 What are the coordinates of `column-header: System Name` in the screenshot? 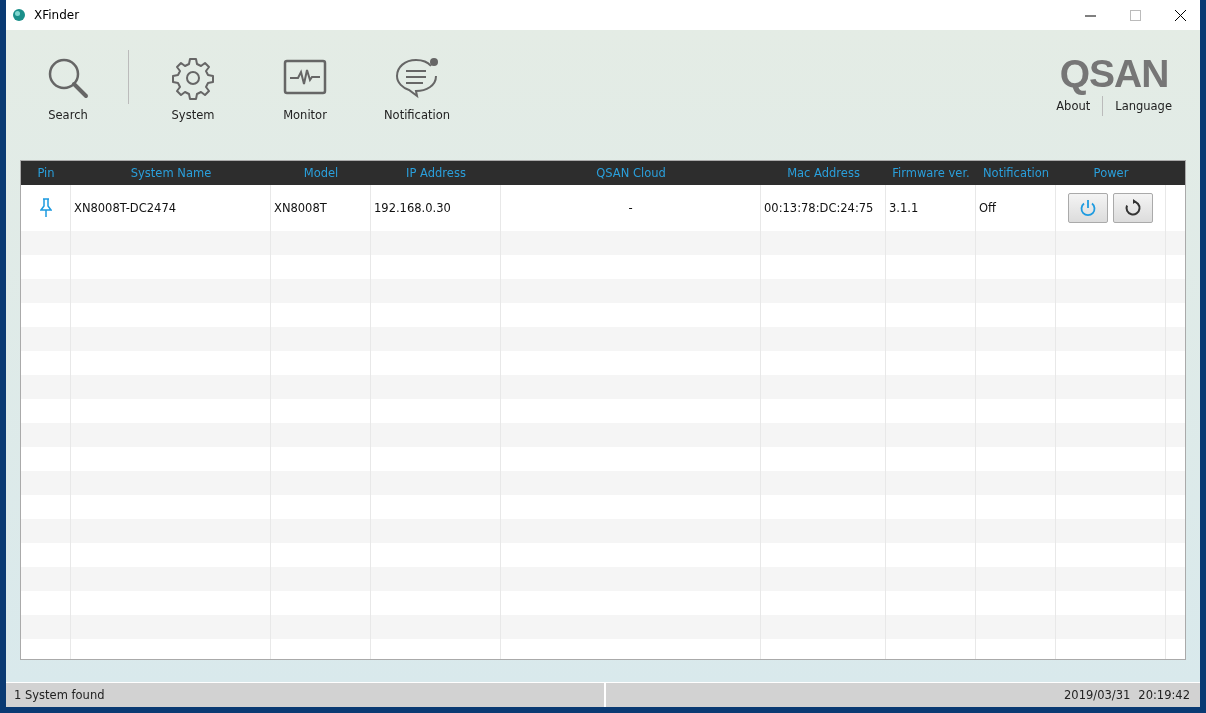 It's located at (171, 173).